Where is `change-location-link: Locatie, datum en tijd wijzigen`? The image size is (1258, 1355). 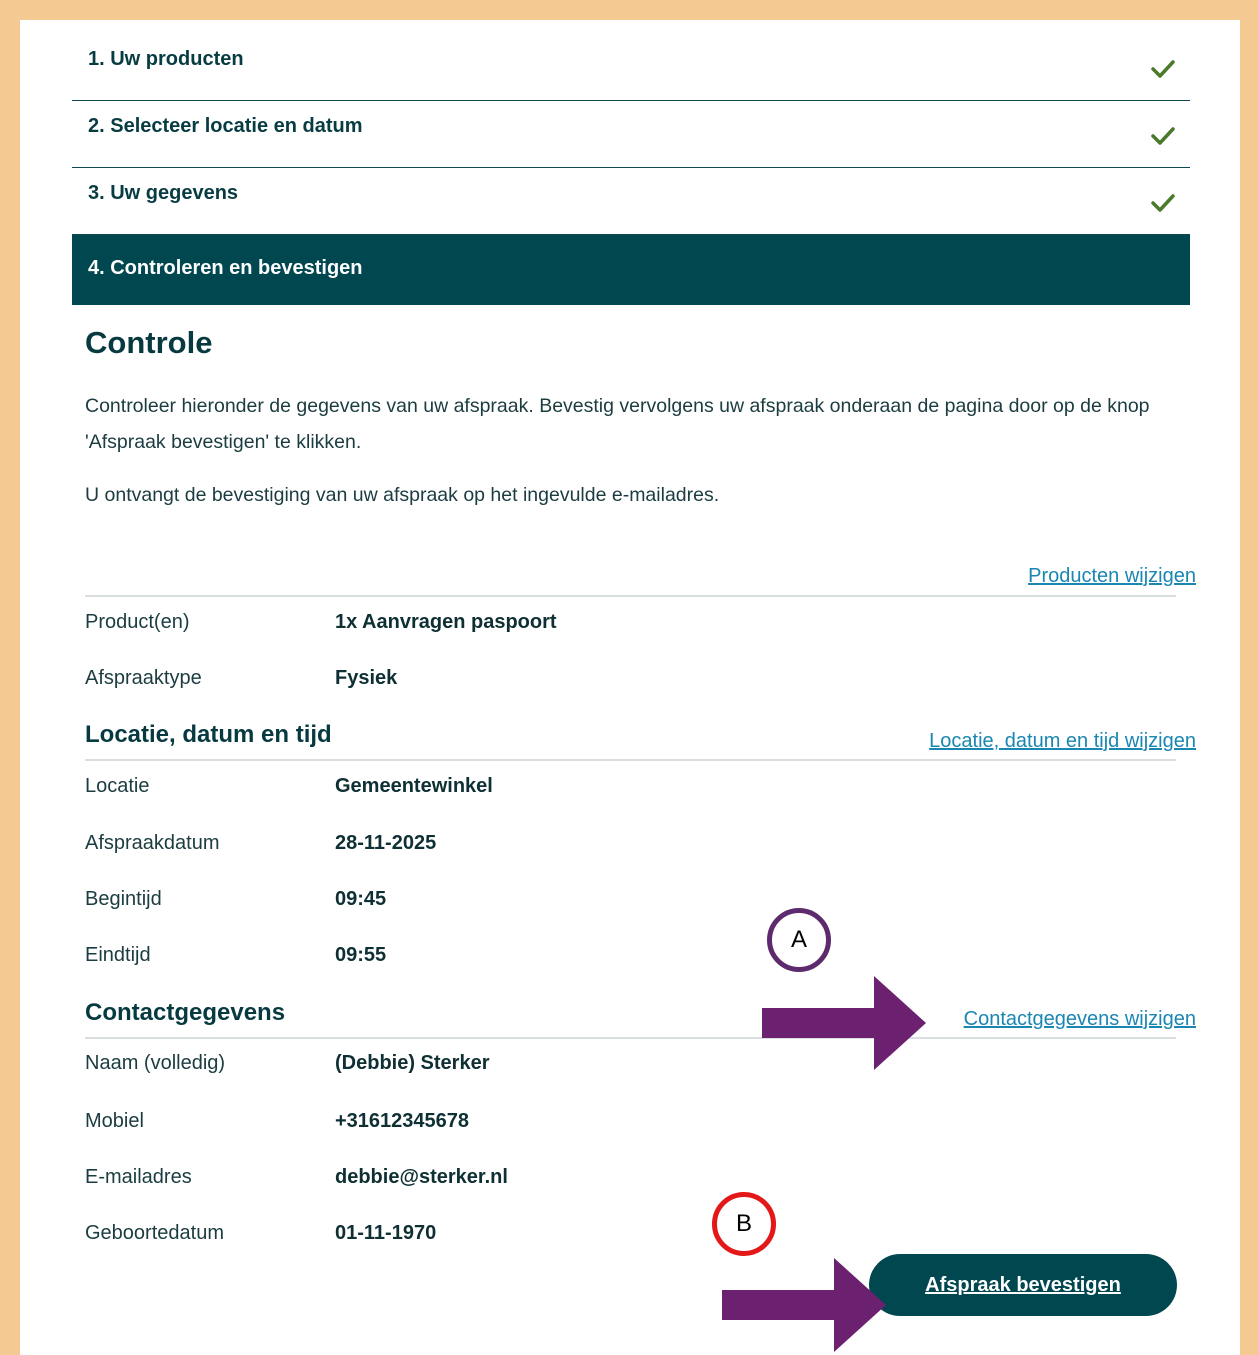
change-location-link: Locatie, datum en tijd wijzigen is located at coordinates (1062, 741).